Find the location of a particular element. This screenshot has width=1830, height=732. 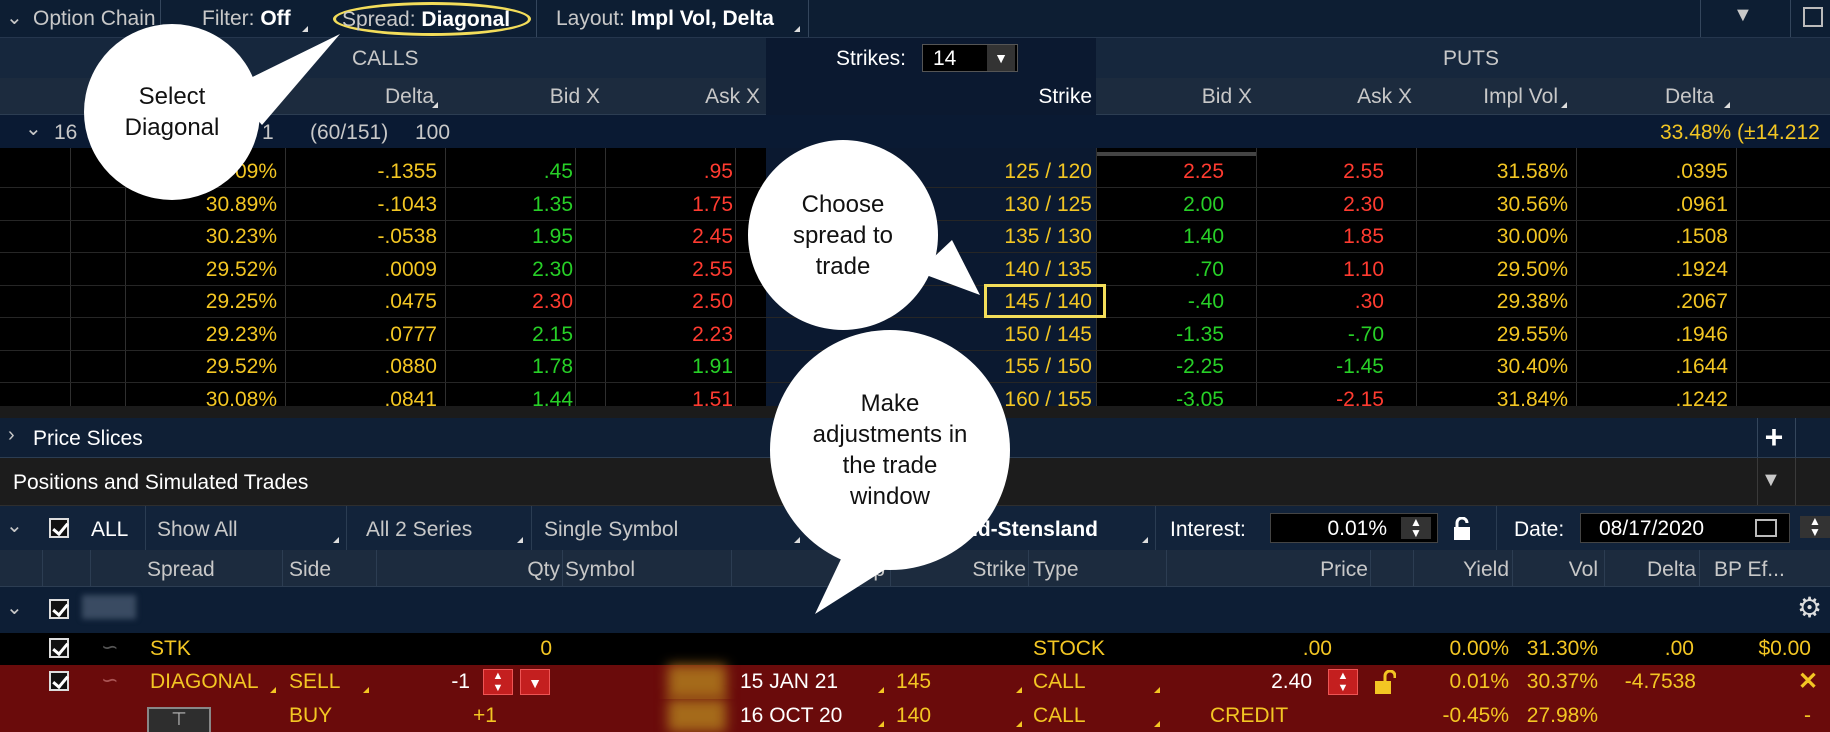

callout-select-diagonal: Select Diagonal is located at coordinates (172, 112).